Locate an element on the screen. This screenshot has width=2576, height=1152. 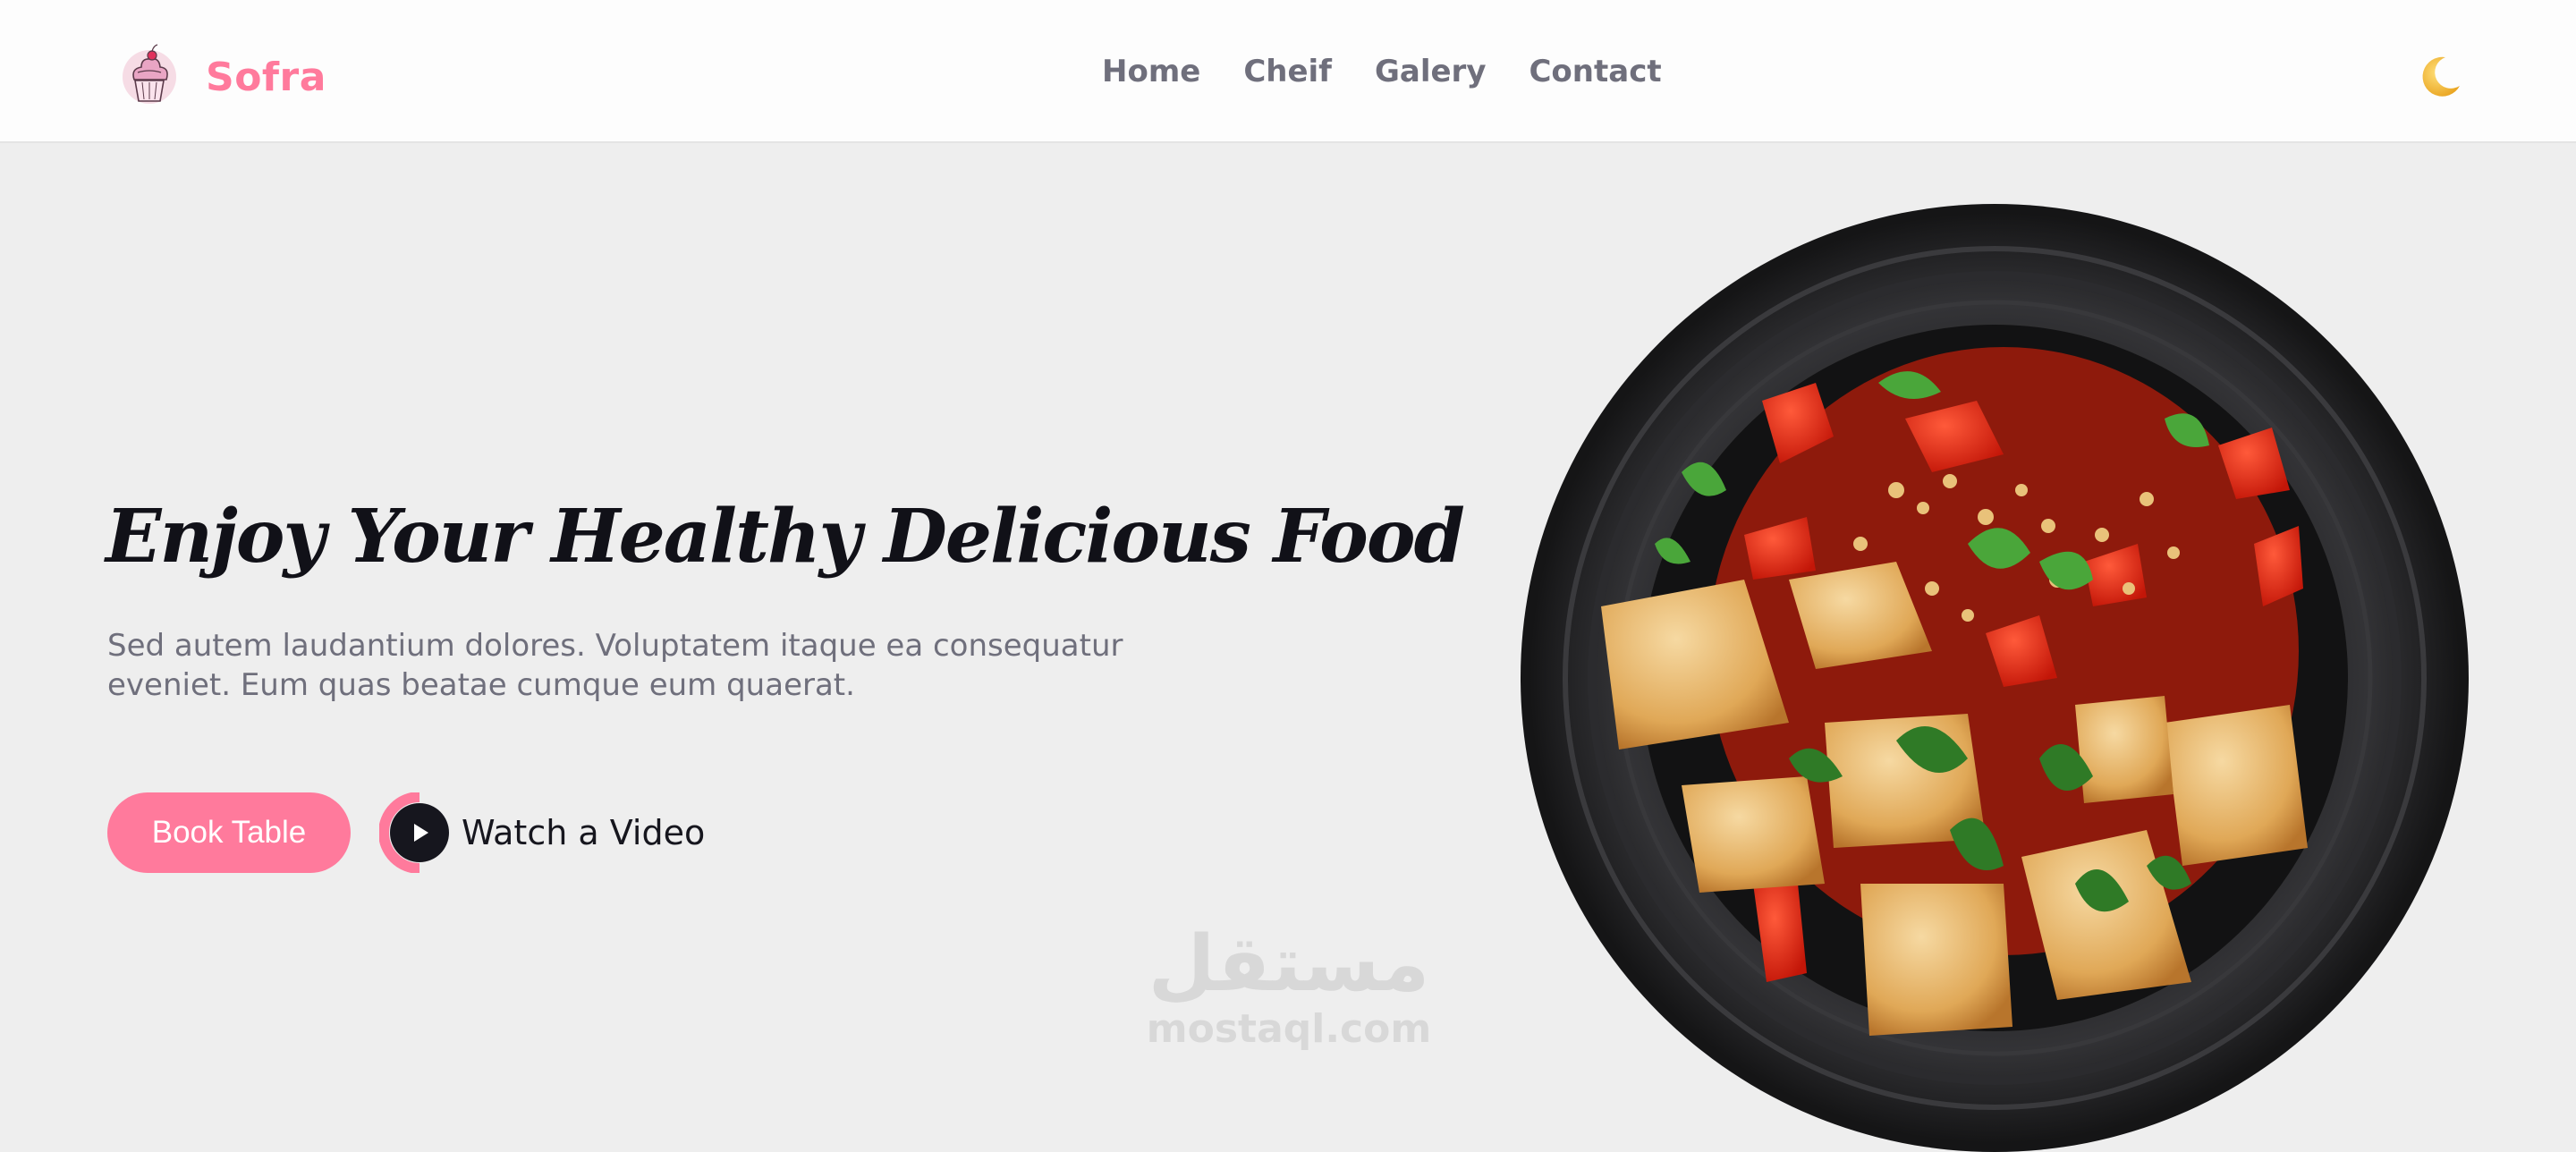
play-button-wrapper is located at coordinates (414, 832).